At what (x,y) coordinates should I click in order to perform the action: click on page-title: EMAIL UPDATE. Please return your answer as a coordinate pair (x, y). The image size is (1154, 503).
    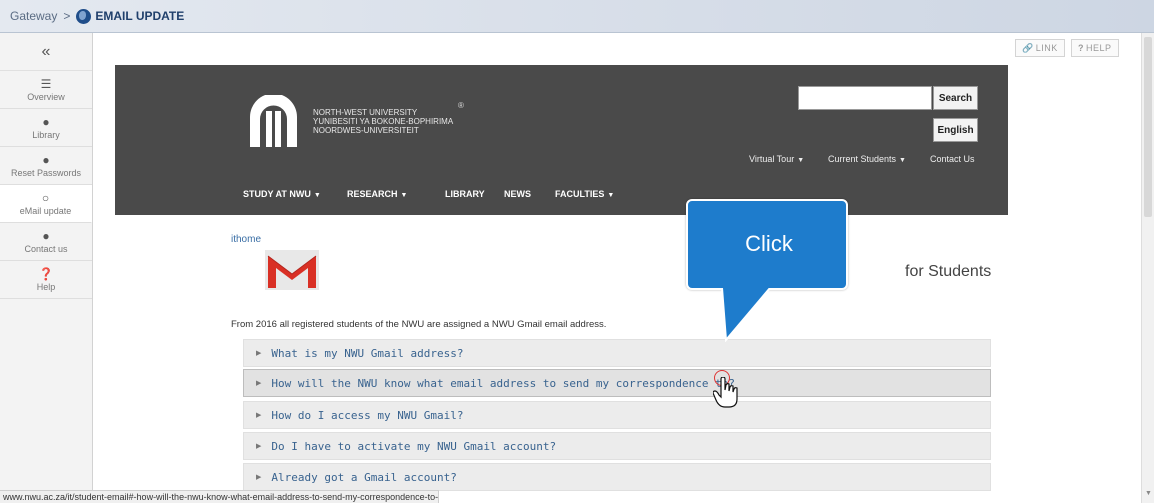
    Looking at the image, I should click on (140, 16).